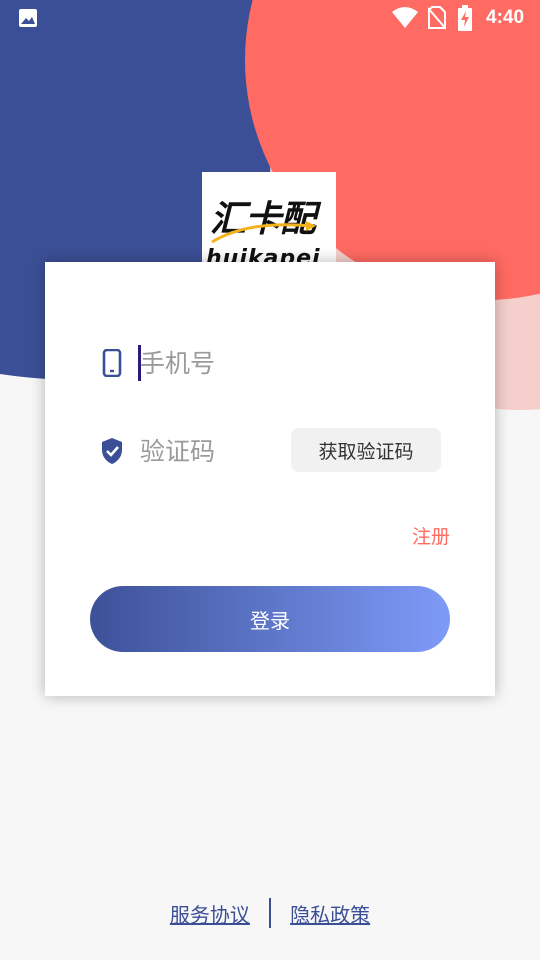 This screenshot has width=540, height=960. What do you see at coordinates (210, 451) in the screenshot?
I see `code-input` at bounding box center [210, 451].